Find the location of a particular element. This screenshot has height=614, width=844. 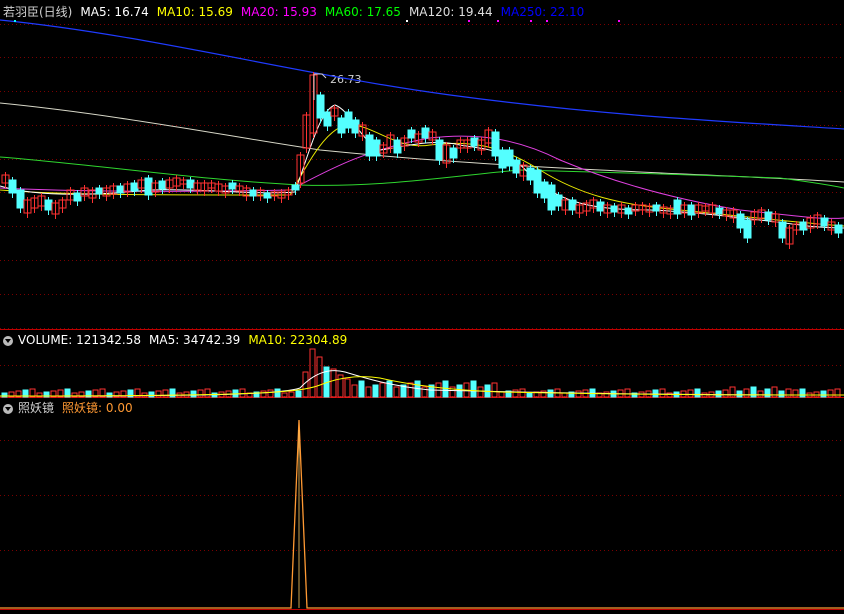

ma20-line is located at coordinates (422, 177).